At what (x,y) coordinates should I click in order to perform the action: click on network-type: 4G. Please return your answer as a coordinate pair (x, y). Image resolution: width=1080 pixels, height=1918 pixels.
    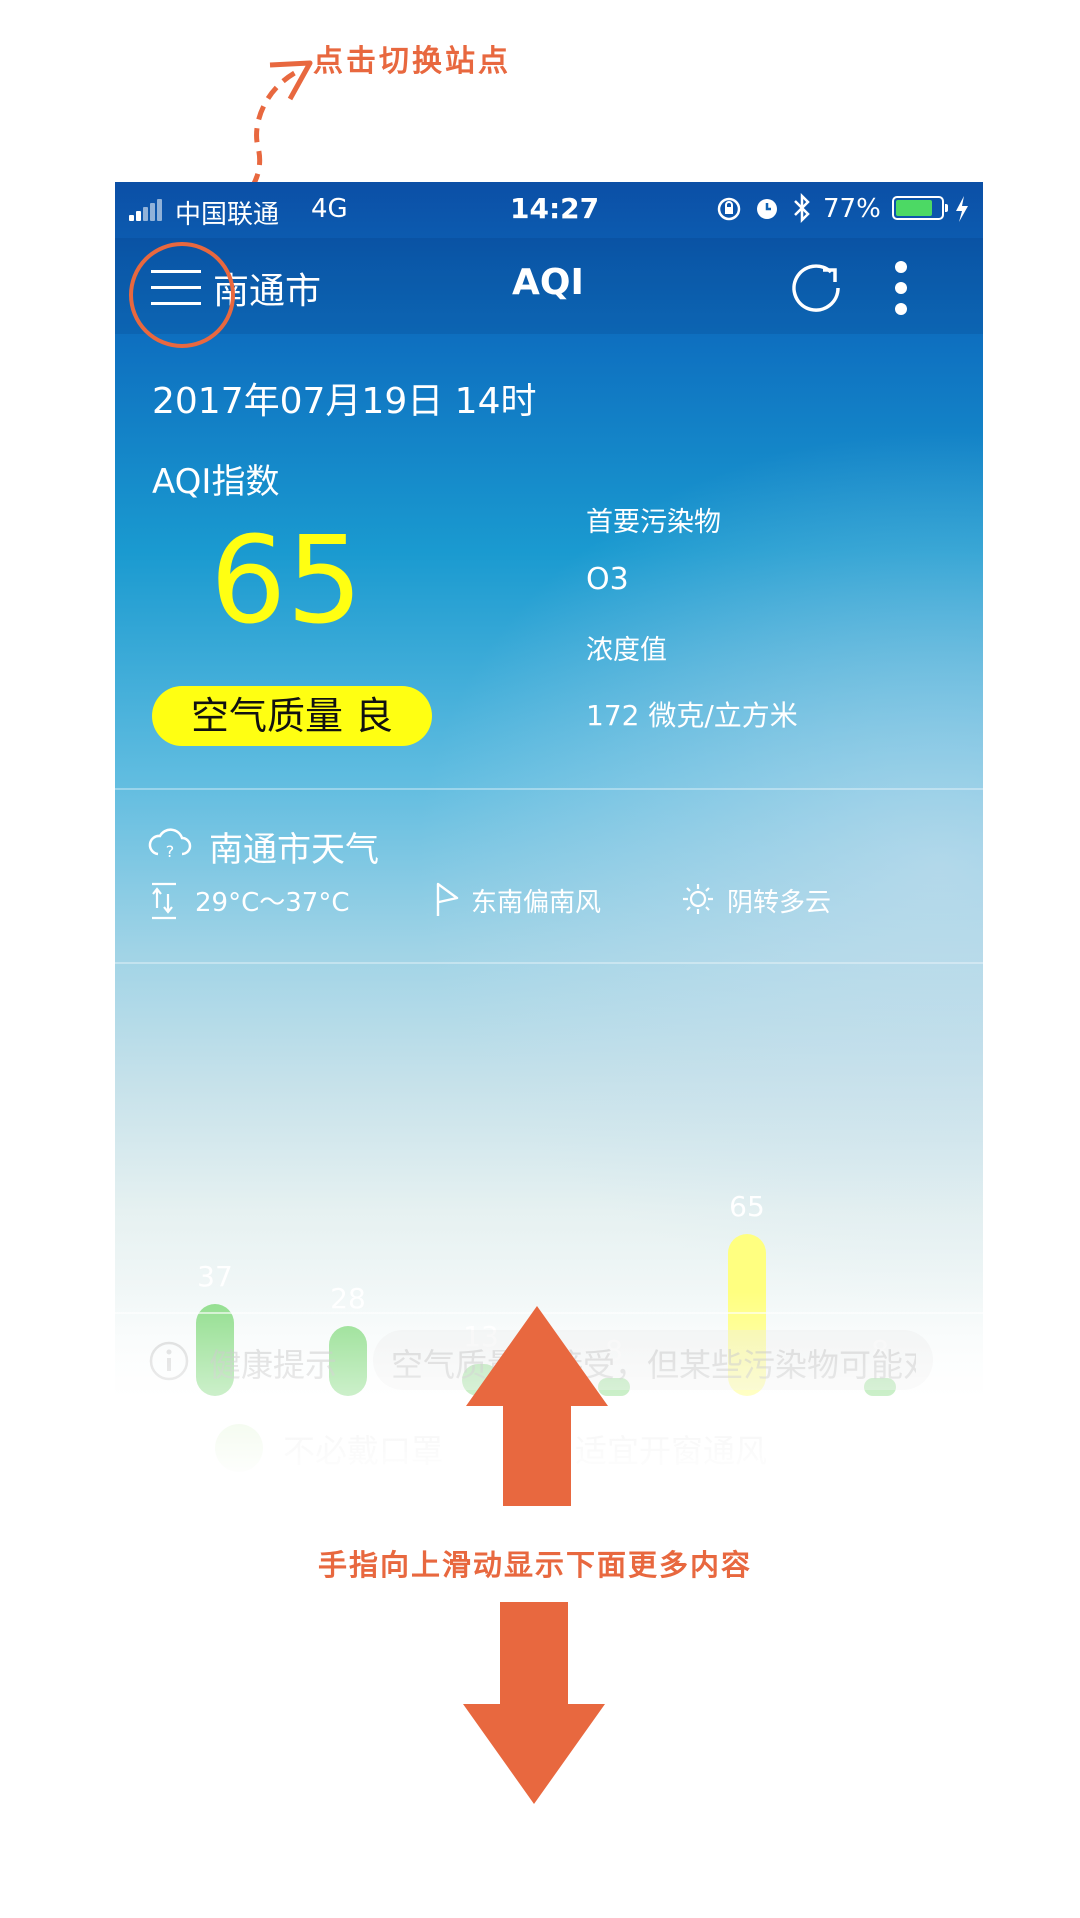
    Looking at the image, I should click on (329, 209).